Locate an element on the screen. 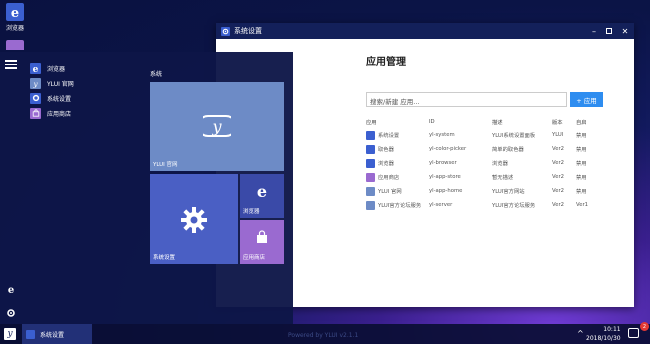 Image resolution: width=650 pixels, height=344 pixels. start-item-label: 应用商店 is located at coordinates (59, 114).